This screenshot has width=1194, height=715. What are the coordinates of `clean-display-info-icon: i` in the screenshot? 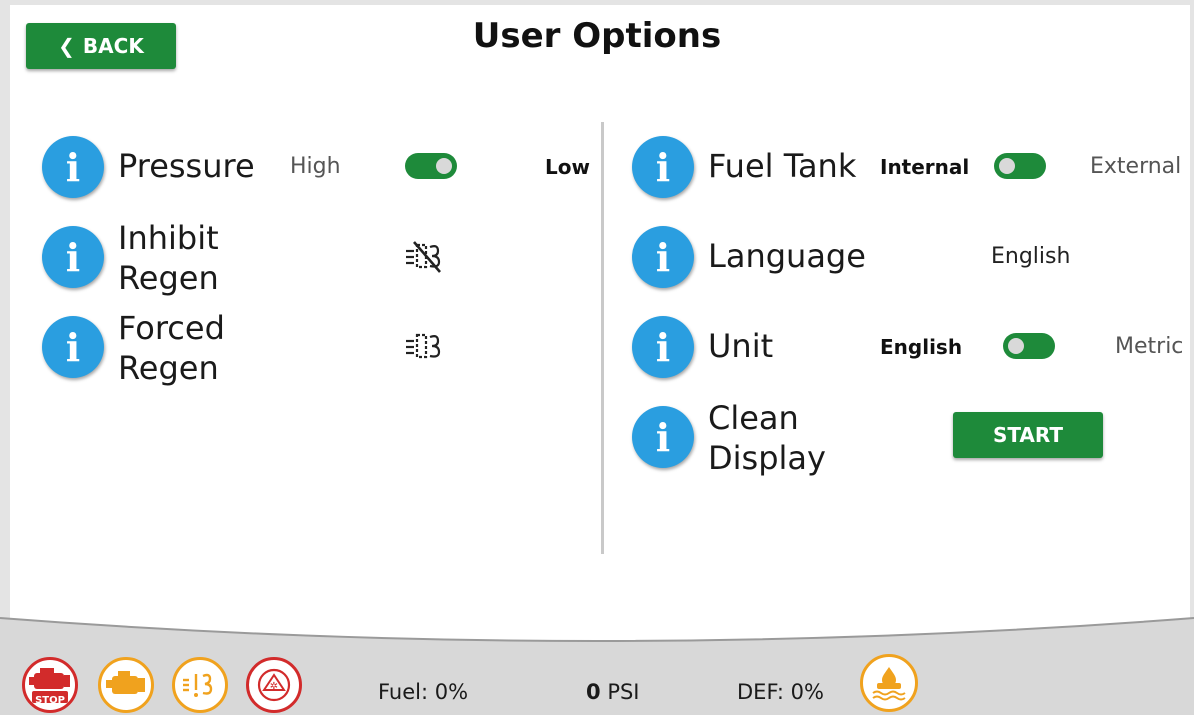 It's located at (663, 437).